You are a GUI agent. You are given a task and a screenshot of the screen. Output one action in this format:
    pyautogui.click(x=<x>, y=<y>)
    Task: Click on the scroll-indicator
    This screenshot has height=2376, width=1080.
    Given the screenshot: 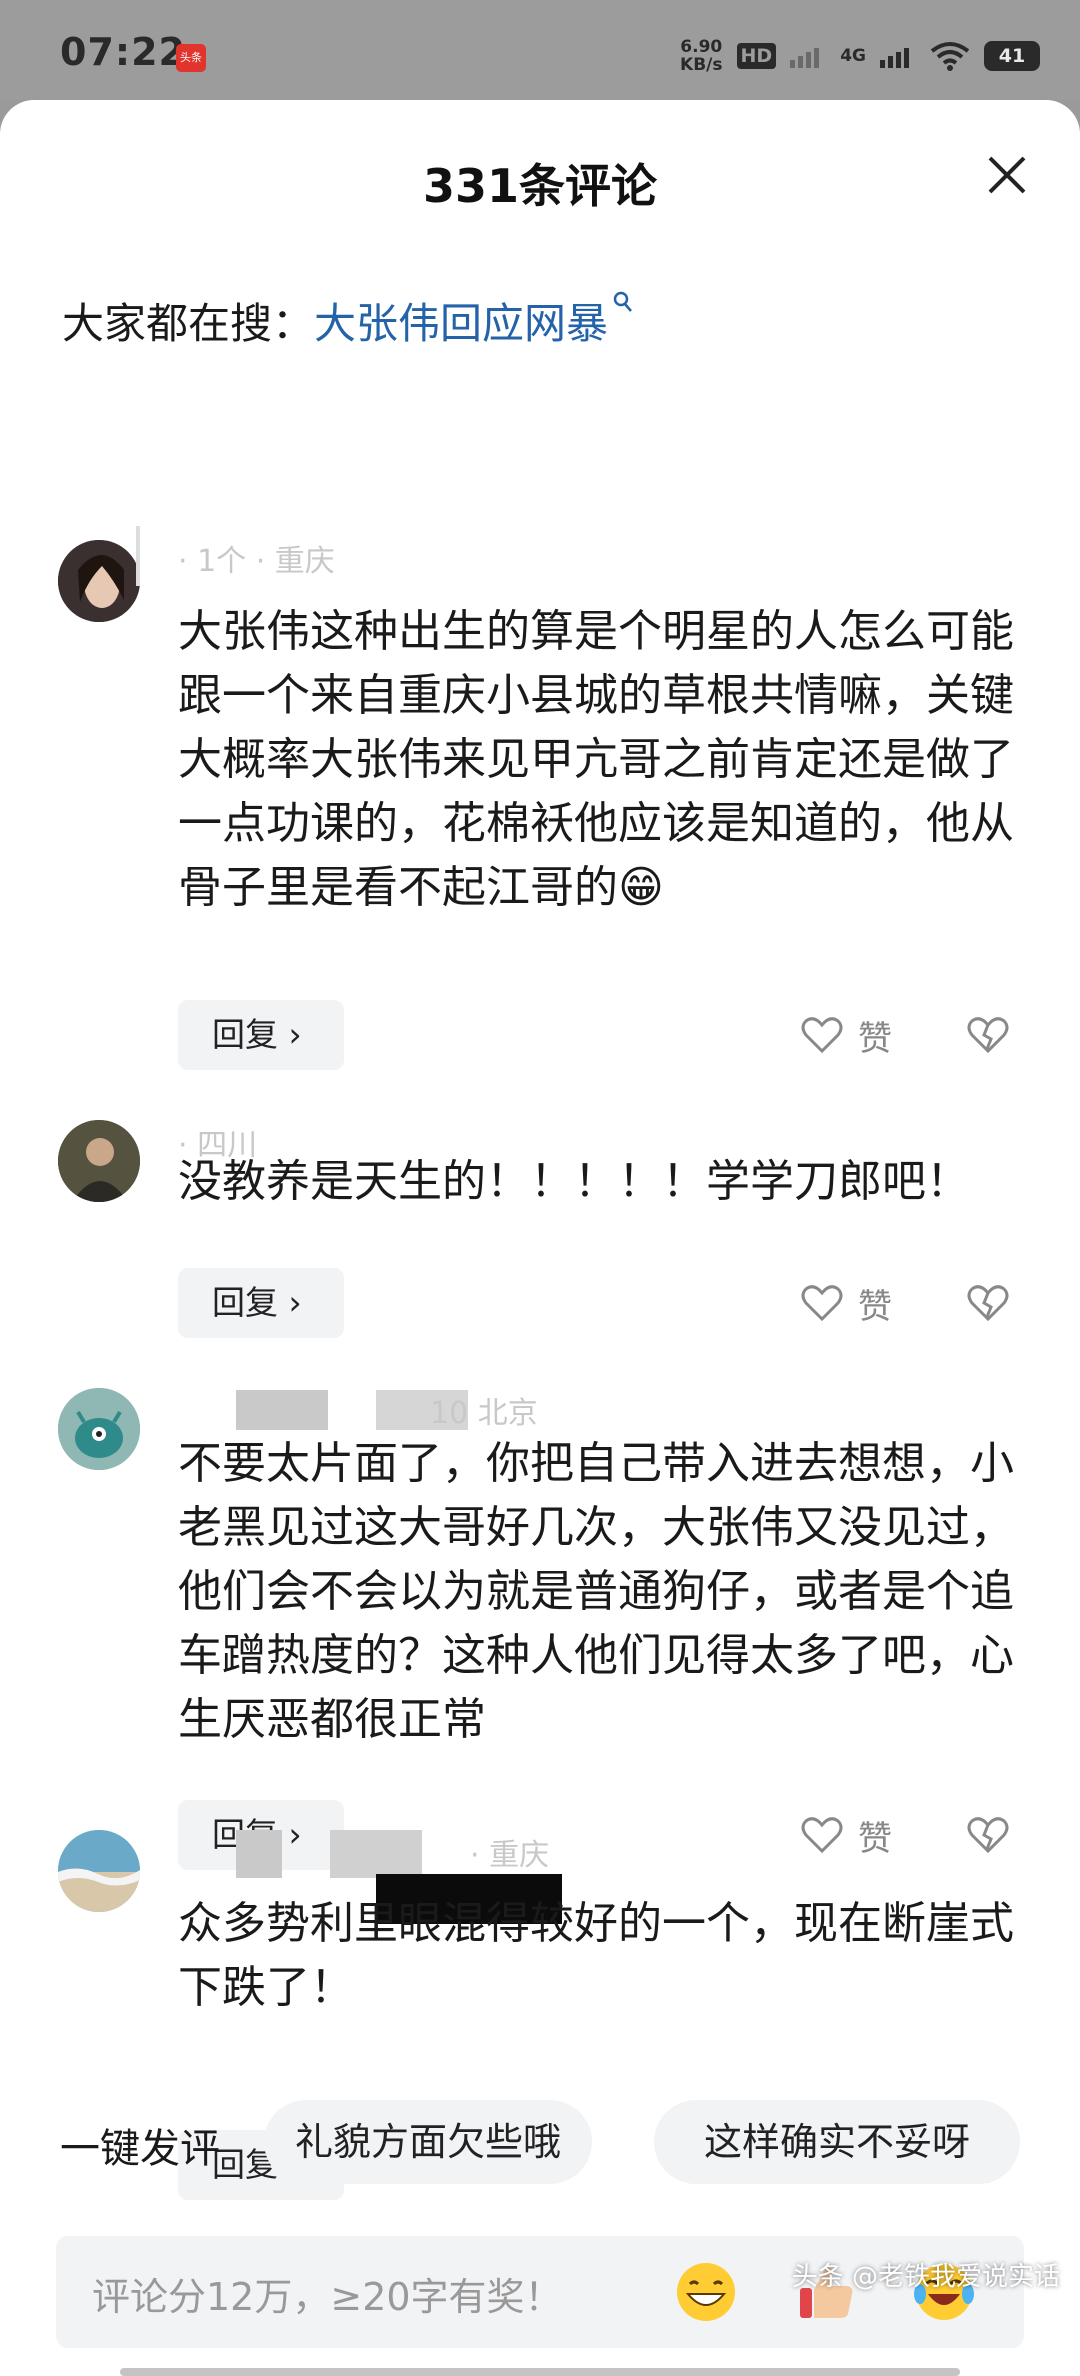 What is the action you would take?
    pyautogui.click(x=540, y=2372)
    